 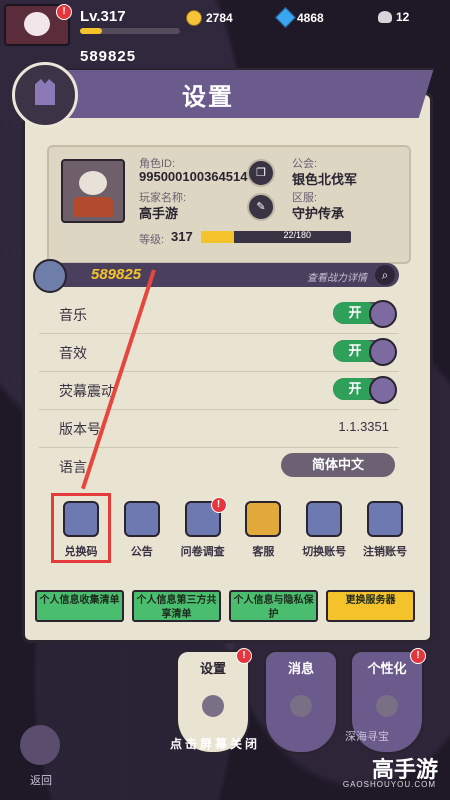 I want to click on power-detail-link: 查看战力详情, so click(x=337, y=276).